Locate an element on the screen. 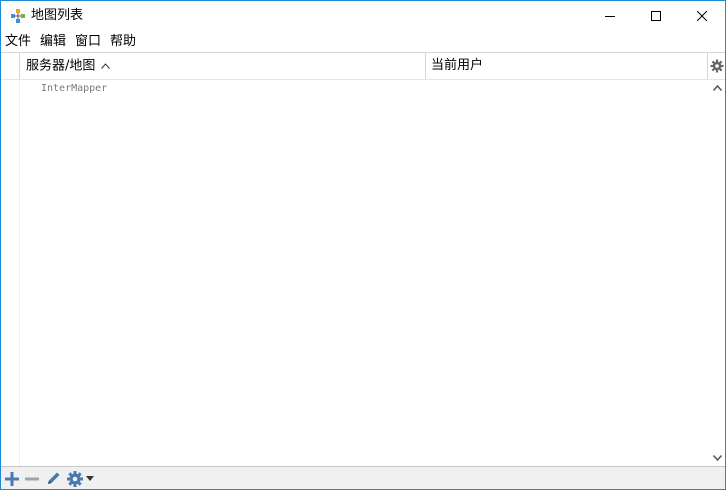 The image size is (726, 490). chevron-up-icon is located at coordinates (717, 88).